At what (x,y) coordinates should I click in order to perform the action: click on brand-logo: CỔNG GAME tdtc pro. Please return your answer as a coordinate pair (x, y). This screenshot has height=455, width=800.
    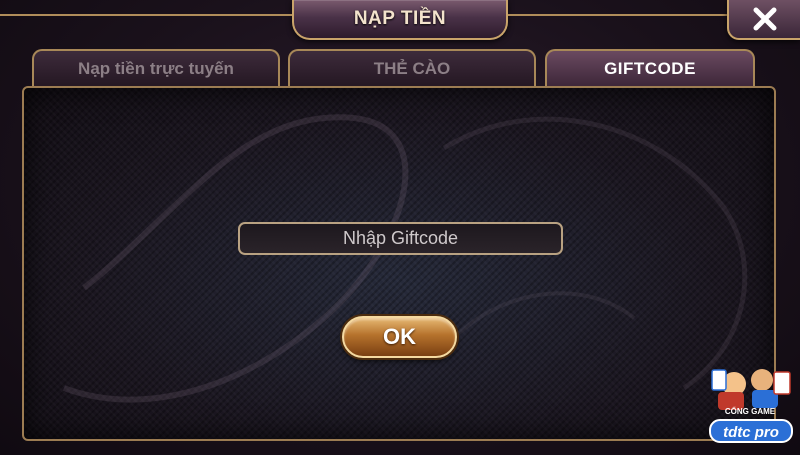
    Looking at the image, I should click on (751, 406).